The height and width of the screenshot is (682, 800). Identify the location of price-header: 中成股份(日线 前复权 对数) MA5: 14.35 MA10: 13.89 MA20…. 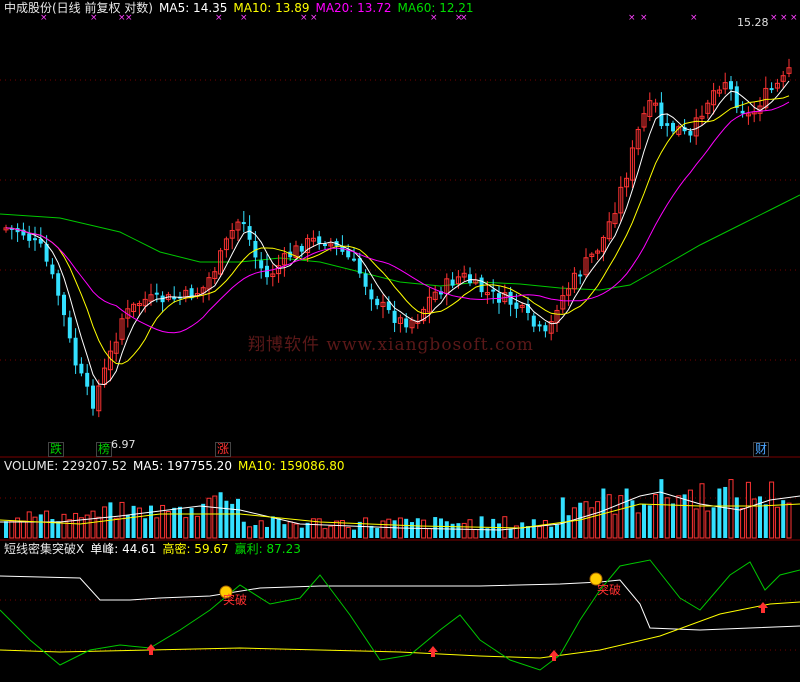
(242, 8).